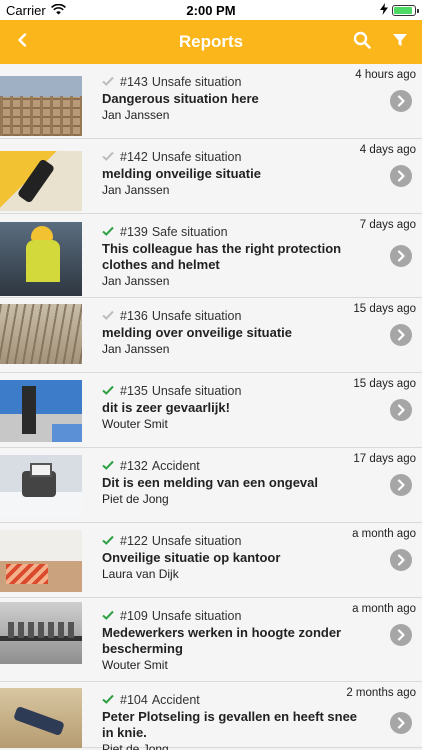 The image size is (422, 750). What do you see at coordinates (58, 10) in the screenshot?
I see `wifi-icon` at bounding box center [58, 10].